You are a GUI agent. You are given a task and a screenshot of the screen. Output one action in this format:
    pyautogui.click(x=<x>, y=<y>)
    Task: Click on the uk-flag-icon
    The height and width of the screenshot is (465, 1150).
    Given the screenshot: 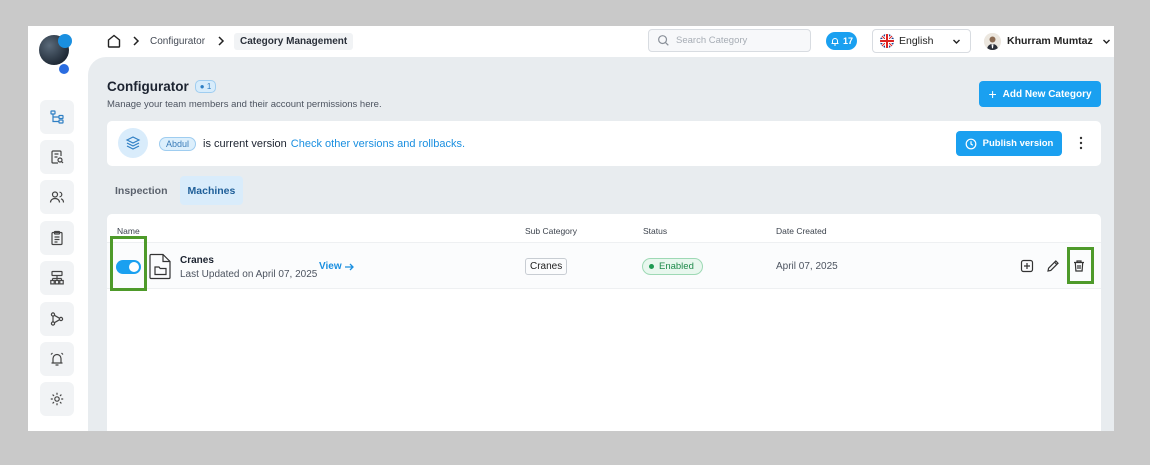 What is the action you would take?
    pyautogui.click(x=887, y=41)
    